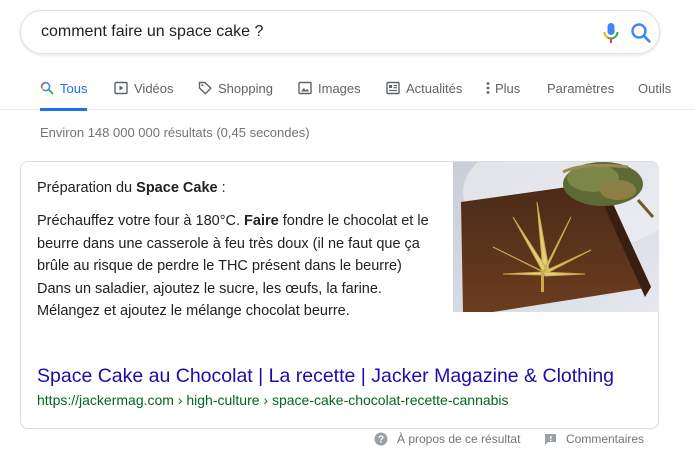 This screenshot has height=459, width=695. I want to click on tab-shopping: Shopping, so click(235, 90).